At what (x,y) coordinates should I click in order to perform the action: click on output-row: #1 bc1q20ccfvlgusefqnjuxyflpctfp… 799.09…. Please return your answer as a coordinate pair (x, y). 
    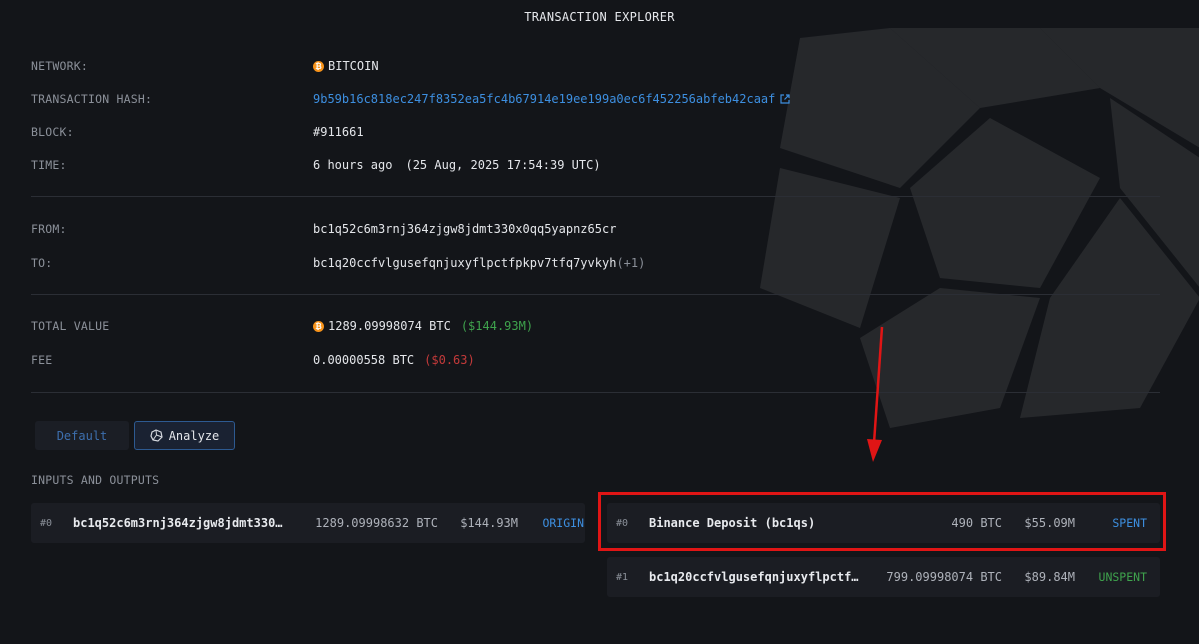
    Looking at the image, I should click on (883, 577).